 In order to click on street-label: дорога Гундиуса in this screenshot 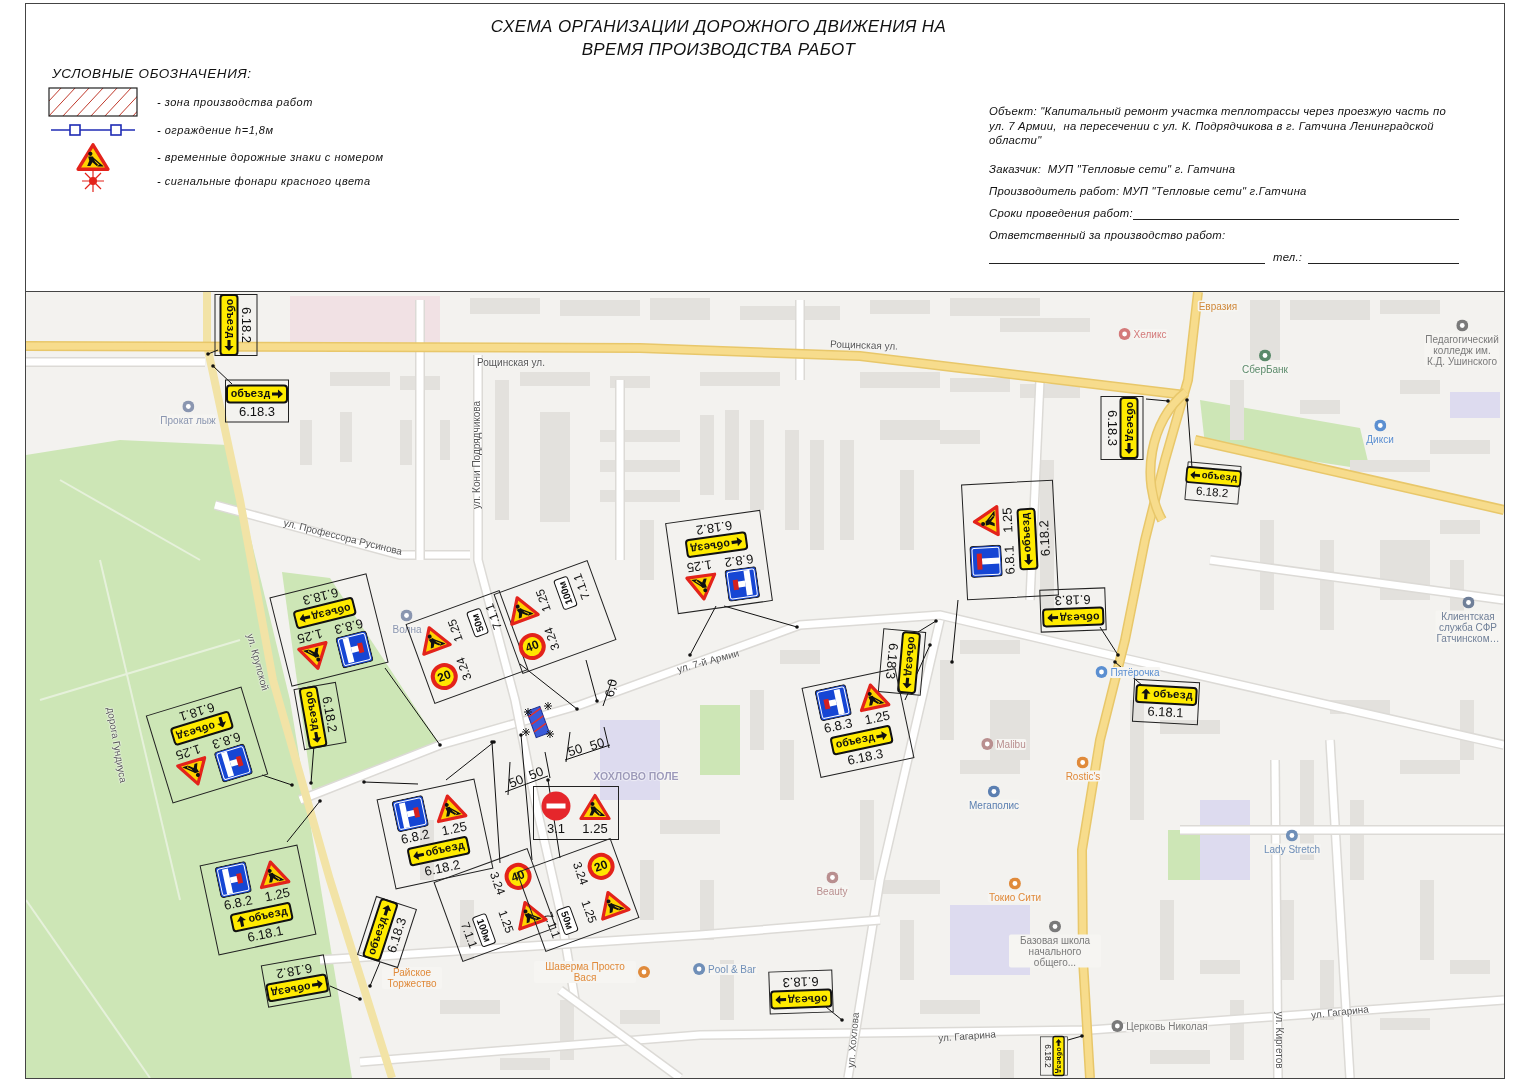, I will do `click(117, 745)`.